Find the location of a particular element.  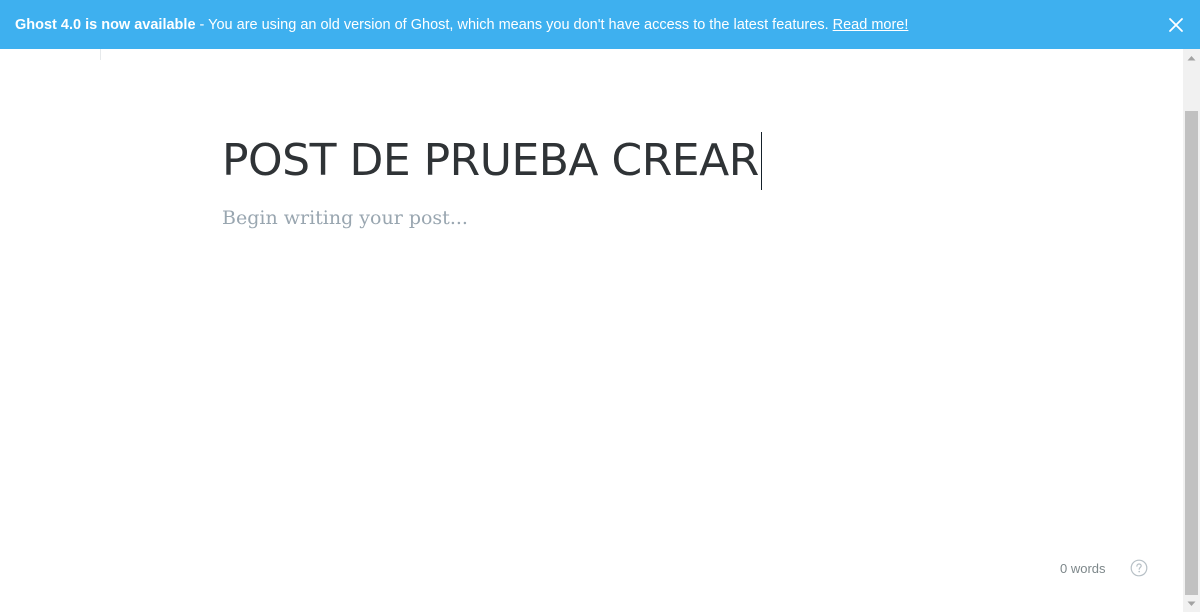

text-caret is located at coordinates (761, 161).